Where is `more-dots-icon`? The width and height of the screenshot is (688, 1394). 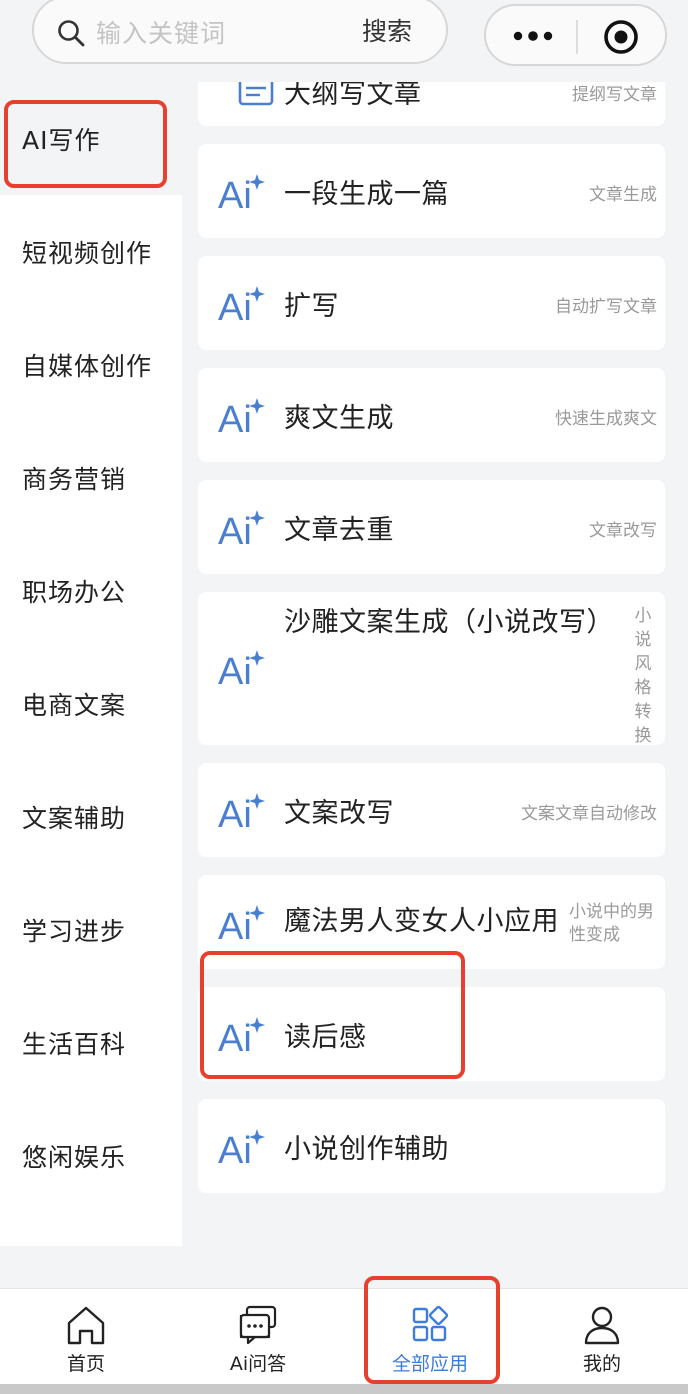
more-dots-icon is located at coordinates (533, 36).